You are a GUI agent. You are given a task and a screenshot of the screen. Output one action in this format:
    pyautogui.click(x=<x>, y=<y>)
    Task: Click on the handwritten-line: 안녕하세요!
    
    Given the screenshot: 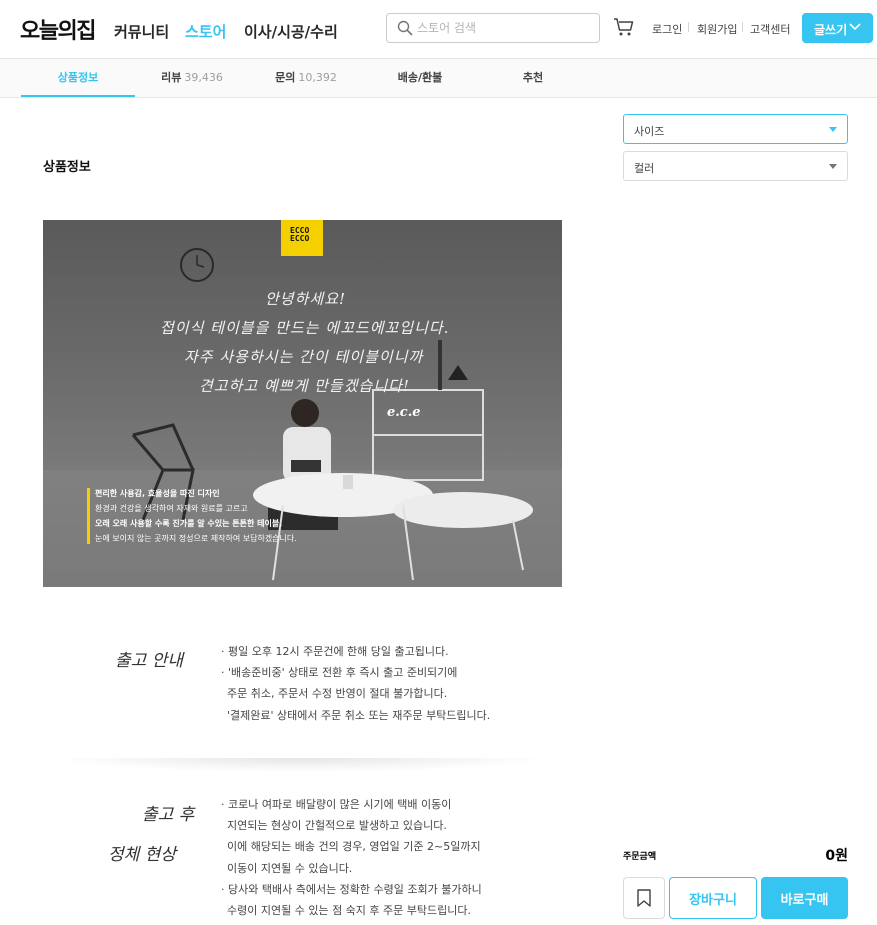 What is the action you would take?
    pyautogui.click(x=306, y=299)
    